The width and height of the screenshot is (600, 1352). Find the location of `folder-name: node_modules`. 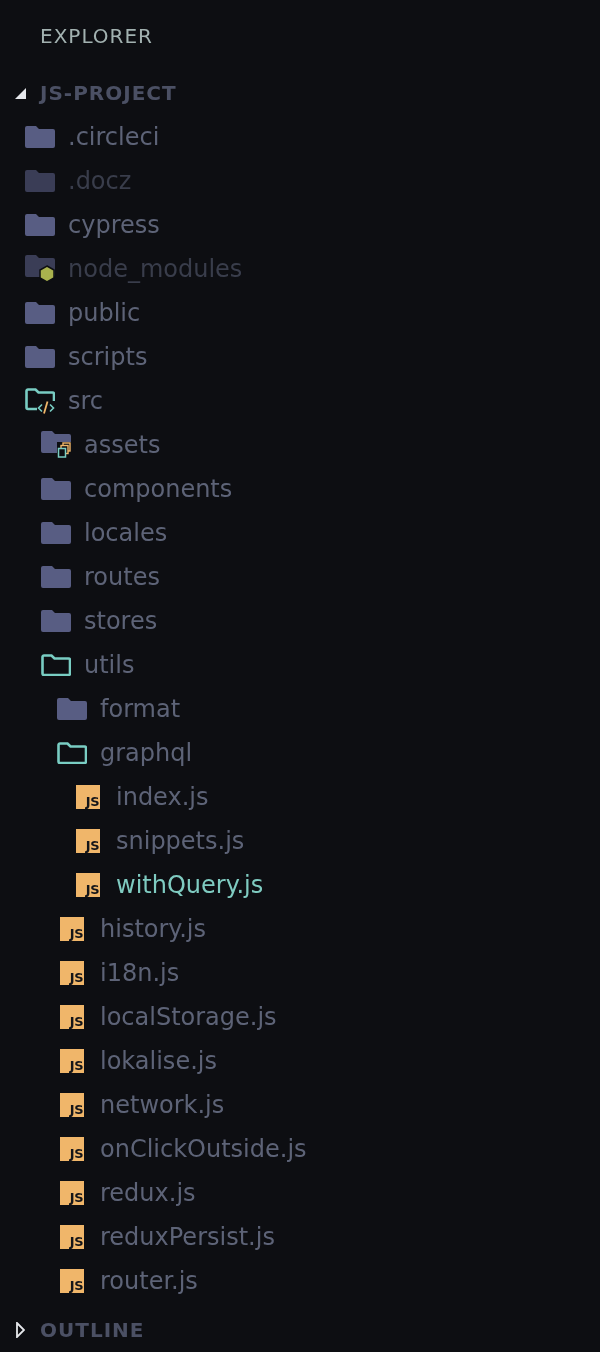

folder-name: node_modules is located at coordinates (155, 269).